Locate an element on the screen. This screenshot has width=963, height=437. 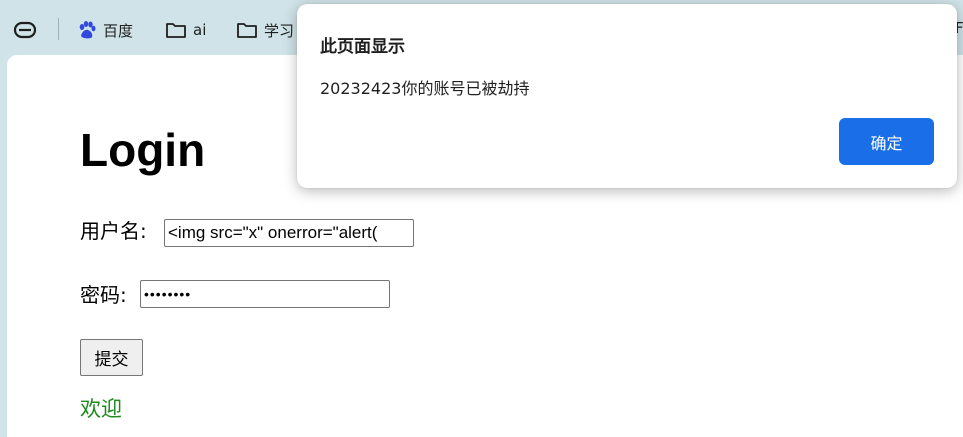
dialog-ok-button: 确定 is located at coordinates (886, 141).